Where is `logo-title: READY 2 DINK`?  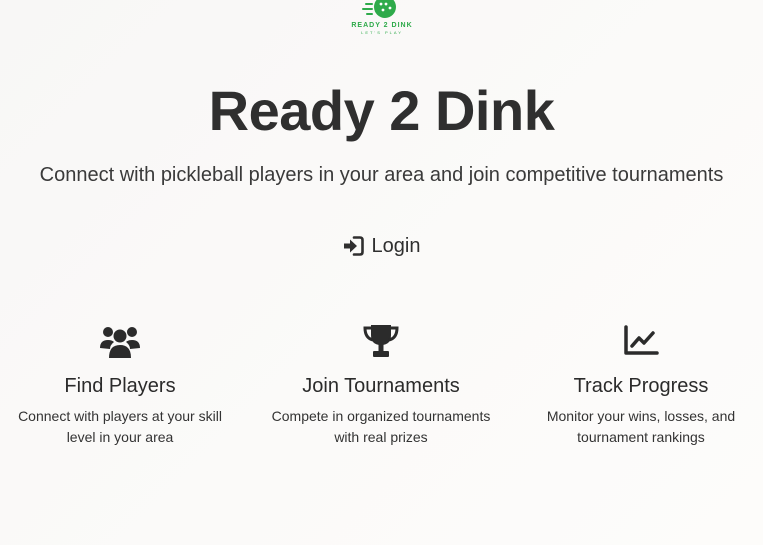
logo-title: READY 2 DINK is located at coordinates (382, 25).